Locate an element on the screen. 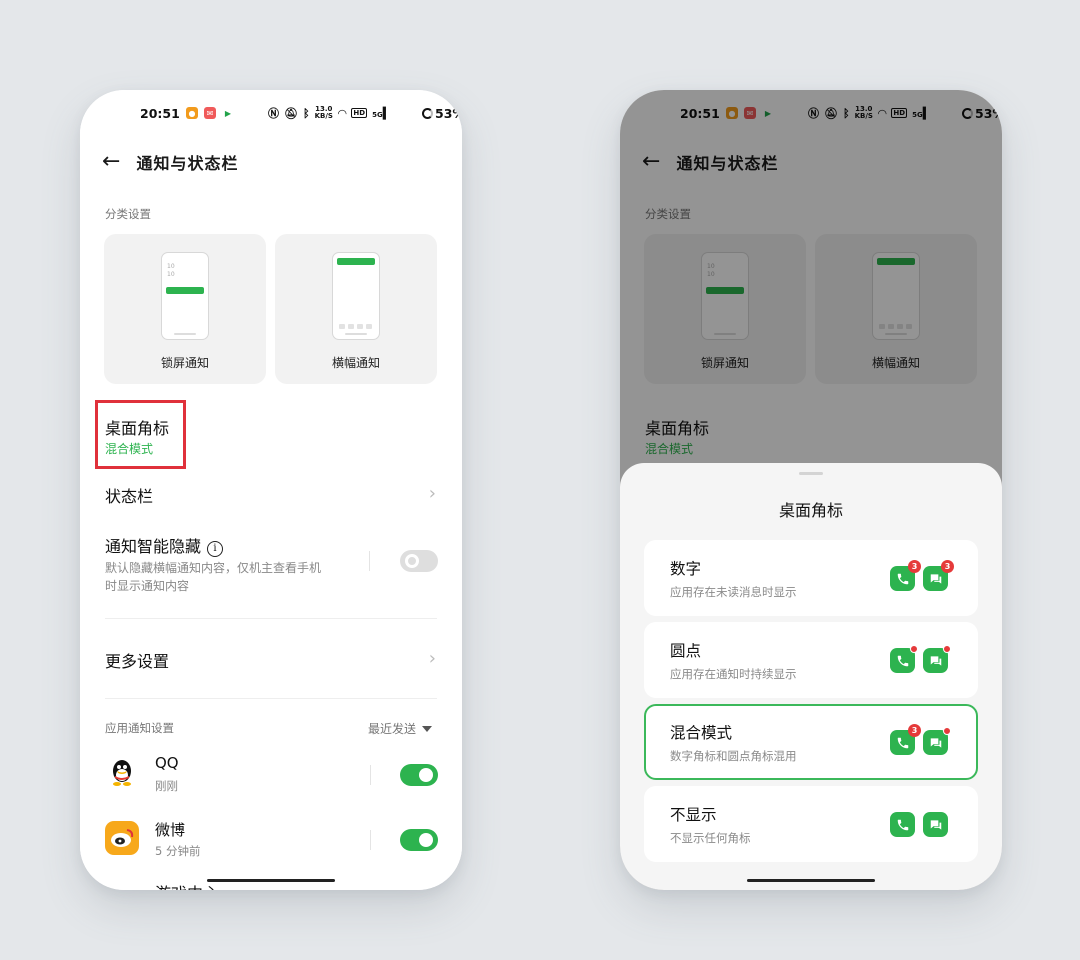  smart-hide-desc-2: 时显示通知内容 is located at coordinates (147, 586).